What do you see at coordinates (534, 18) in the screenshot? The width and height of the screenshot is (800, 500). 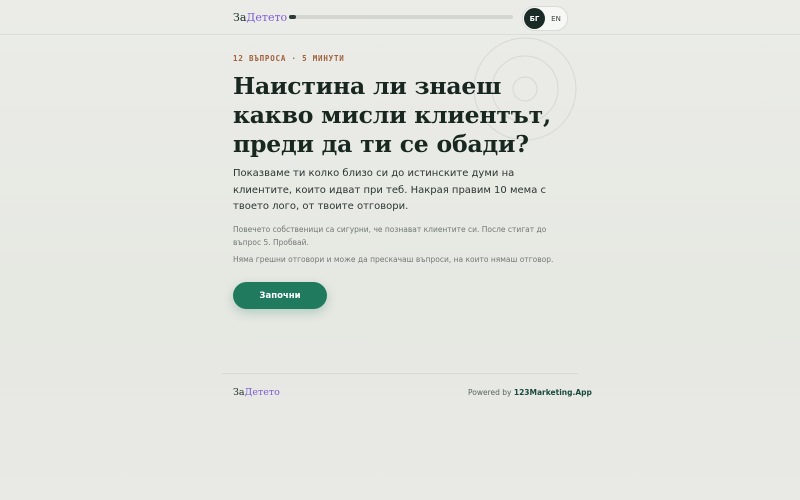 I see `lang-bg-button: БГ` at bounding box center [534, 18].